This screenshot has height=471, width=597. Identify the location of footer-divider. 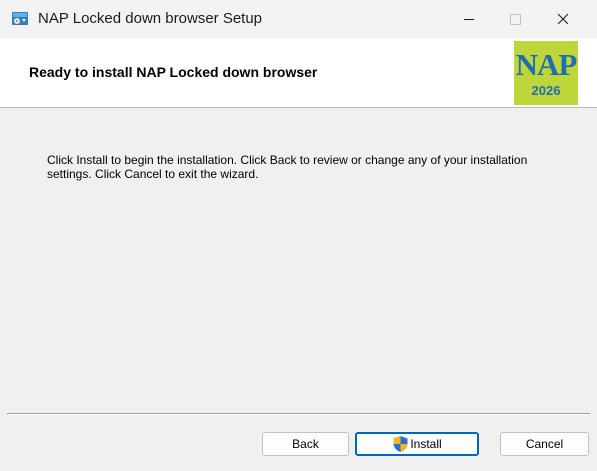
(298, 414).